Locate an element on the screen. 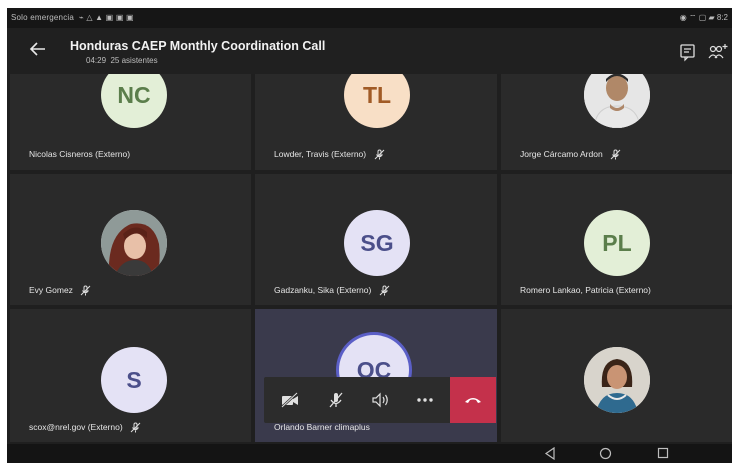 The width and height of the screenshot is (737, 466). avatar: NC is located at coordinates (134, 101).